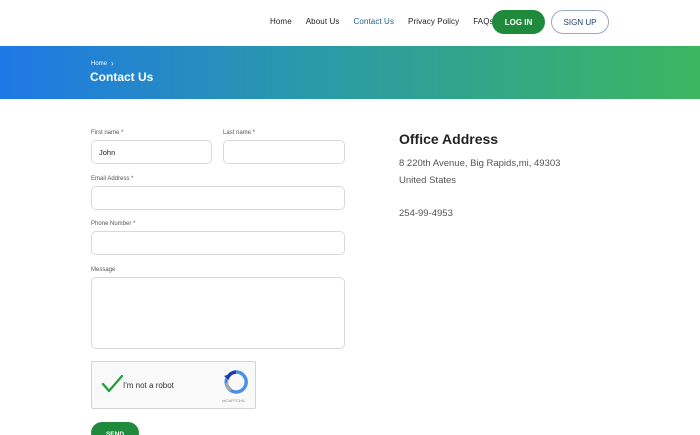 This screenshot has width=700, height=435. I want to click on signup-button: SIGN UP, so click(580, 22).